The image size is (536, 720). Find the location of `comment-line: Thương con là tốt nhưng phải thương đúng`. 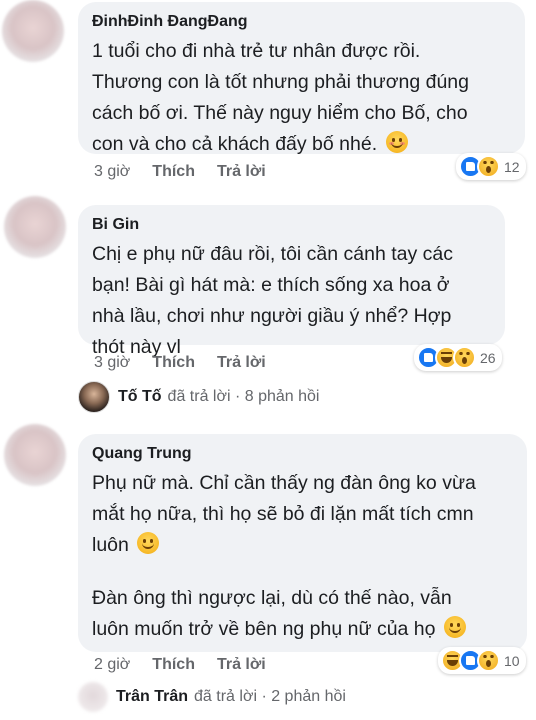

comment-line: Thương con là tốt nhưng phải thương đúng is located at coordinates (280, 82).